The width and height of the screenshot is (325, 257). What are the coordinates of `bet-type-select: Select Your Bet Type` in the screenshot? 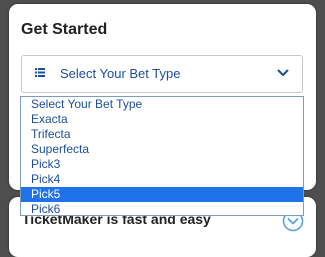 It's located at (162, 74).